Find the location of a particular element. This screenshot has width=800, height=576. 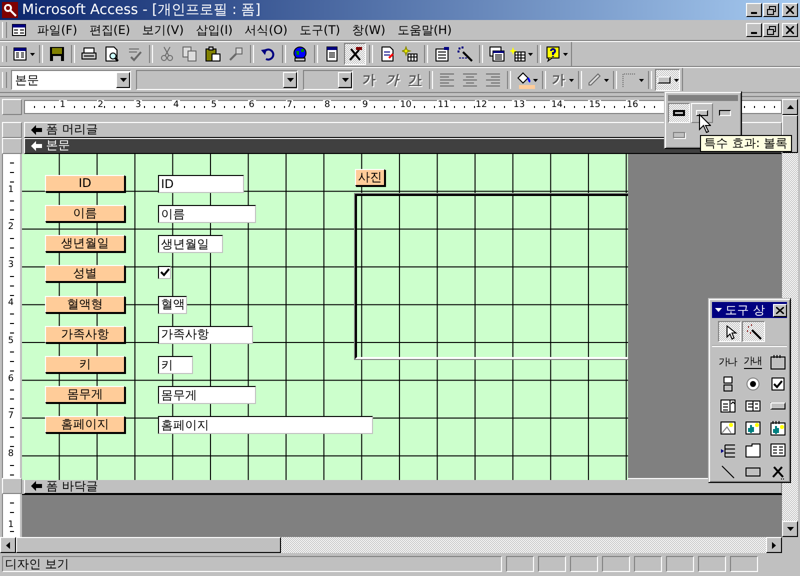

landscape-picture-icon is located at coordinates (728, 428).